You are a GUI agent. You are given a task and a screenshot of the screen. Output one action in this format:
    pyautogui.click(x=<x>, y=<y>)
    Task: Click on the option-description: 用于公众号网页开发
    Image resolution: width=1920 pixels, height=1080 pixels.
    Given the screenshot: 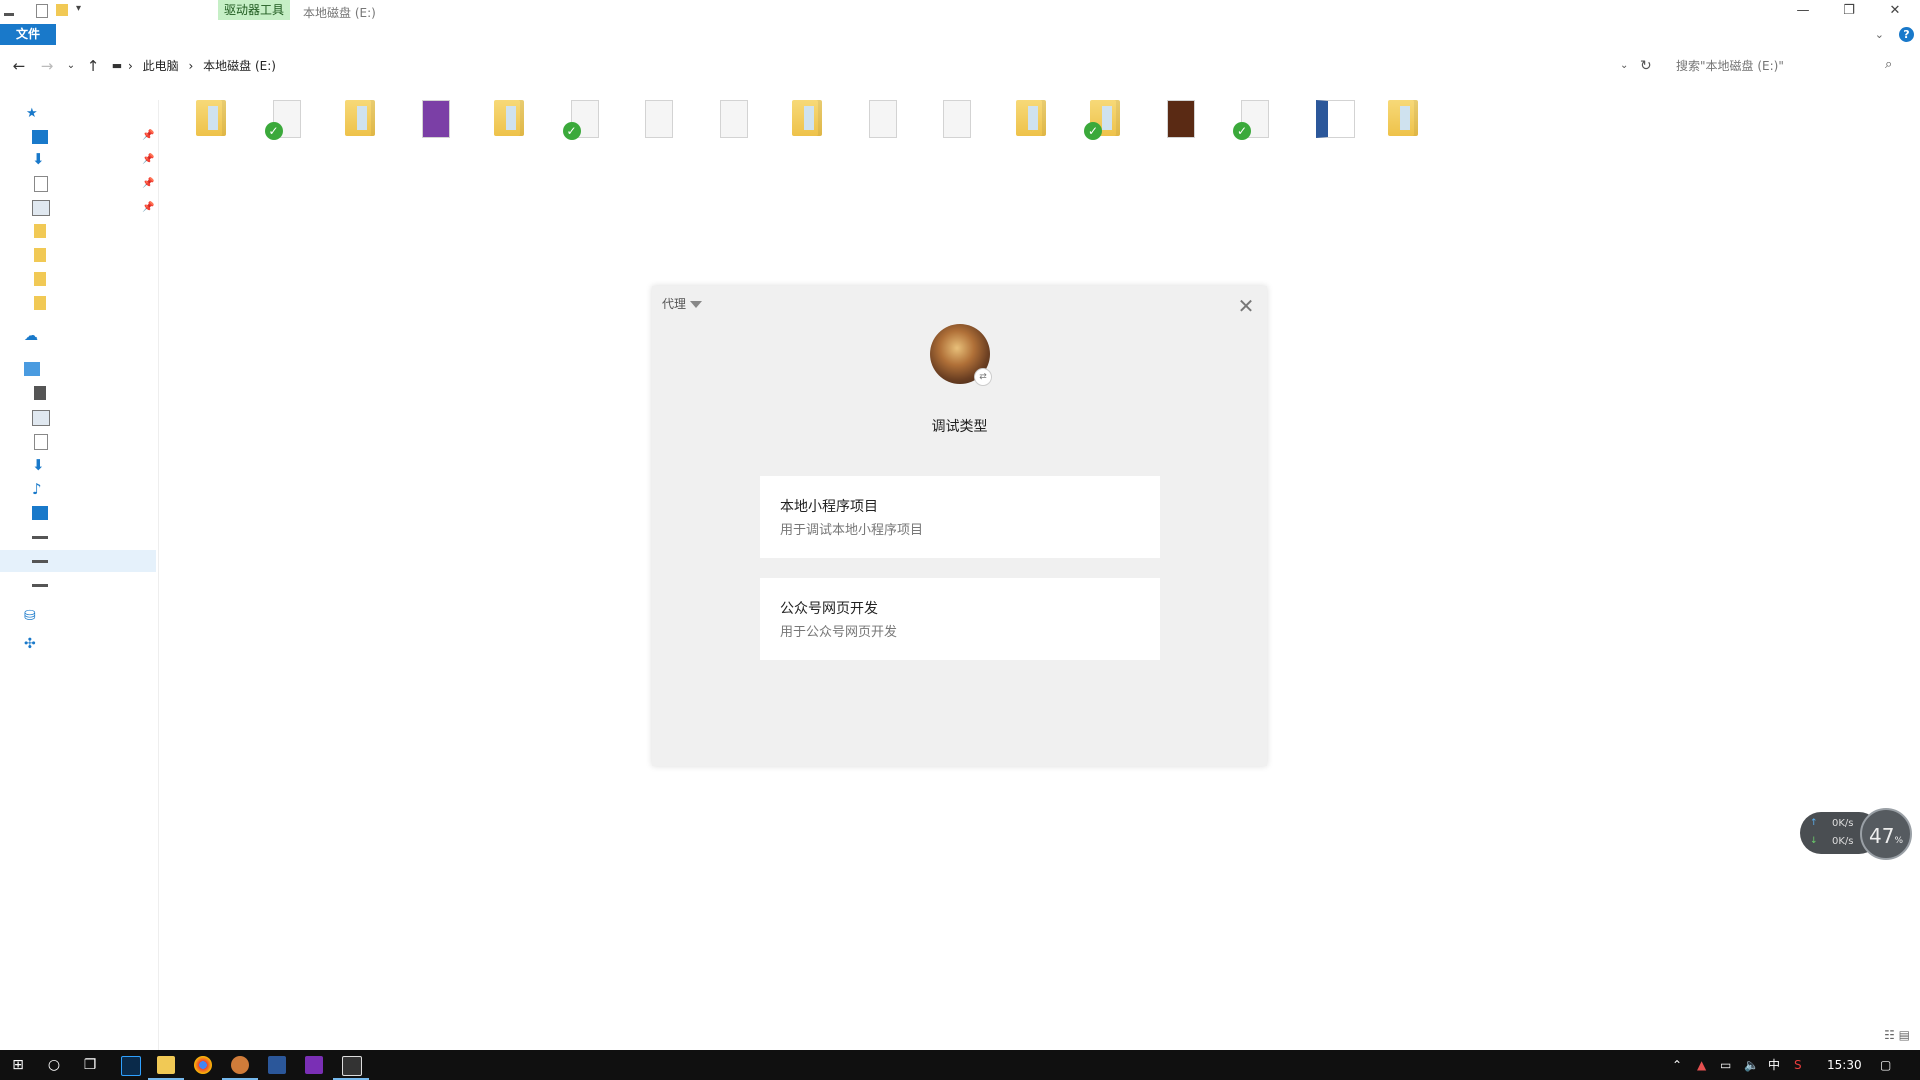 What is the action you would take?
    pyautogui.click(x=839, y=632)
    